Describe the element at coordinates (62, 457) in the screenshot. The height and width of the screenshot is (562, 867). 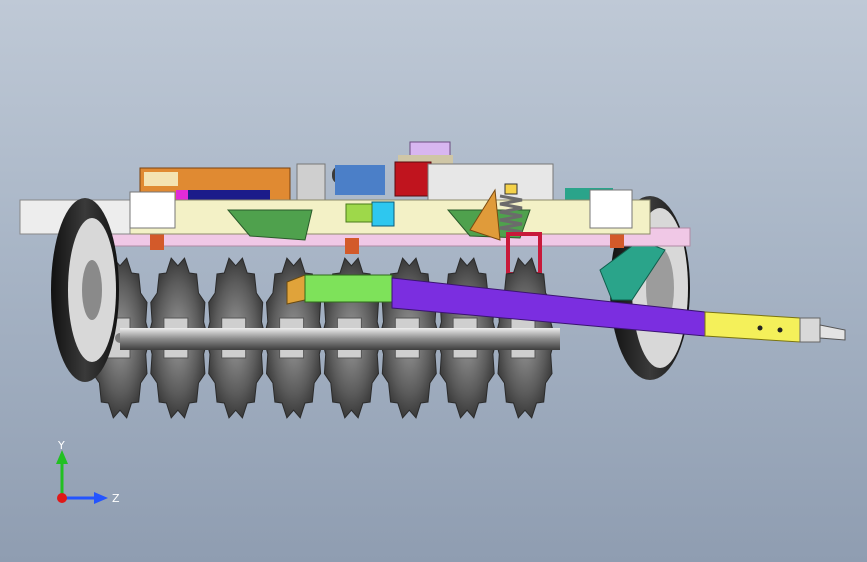
I see `y-axis-arrow` at that location.